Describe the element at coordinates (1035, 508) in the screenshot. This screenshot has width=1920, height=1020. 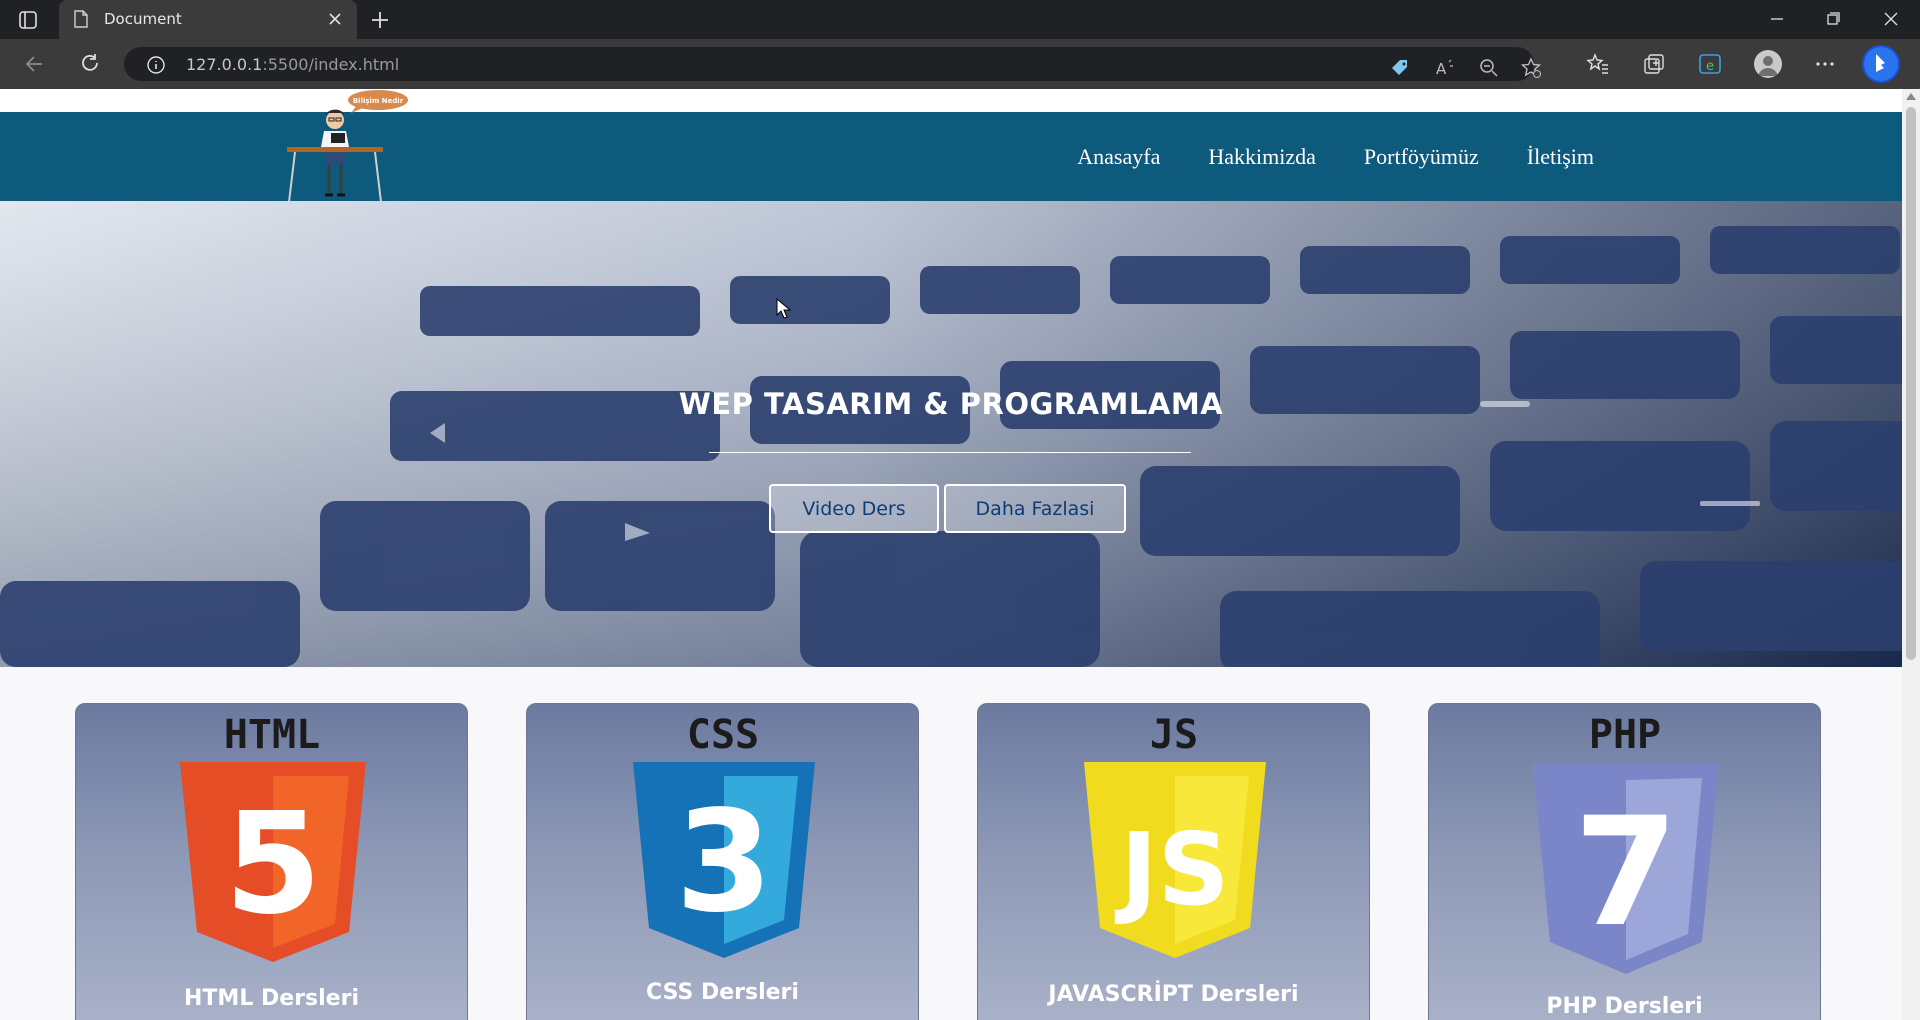
I see `daha-fazlasi-button: Daha Fazlasi` at that location.